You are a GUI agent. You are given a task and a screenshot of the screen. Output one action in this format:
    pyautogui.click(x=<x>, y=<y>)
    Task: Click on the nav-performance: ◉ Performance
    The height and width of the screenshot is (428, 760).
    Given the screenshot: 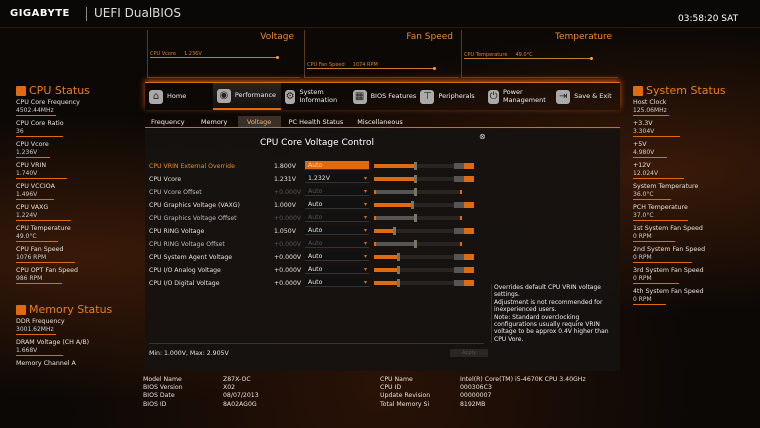 What is the action you would take?
    pyautogui.click(x=246, y=96)
    